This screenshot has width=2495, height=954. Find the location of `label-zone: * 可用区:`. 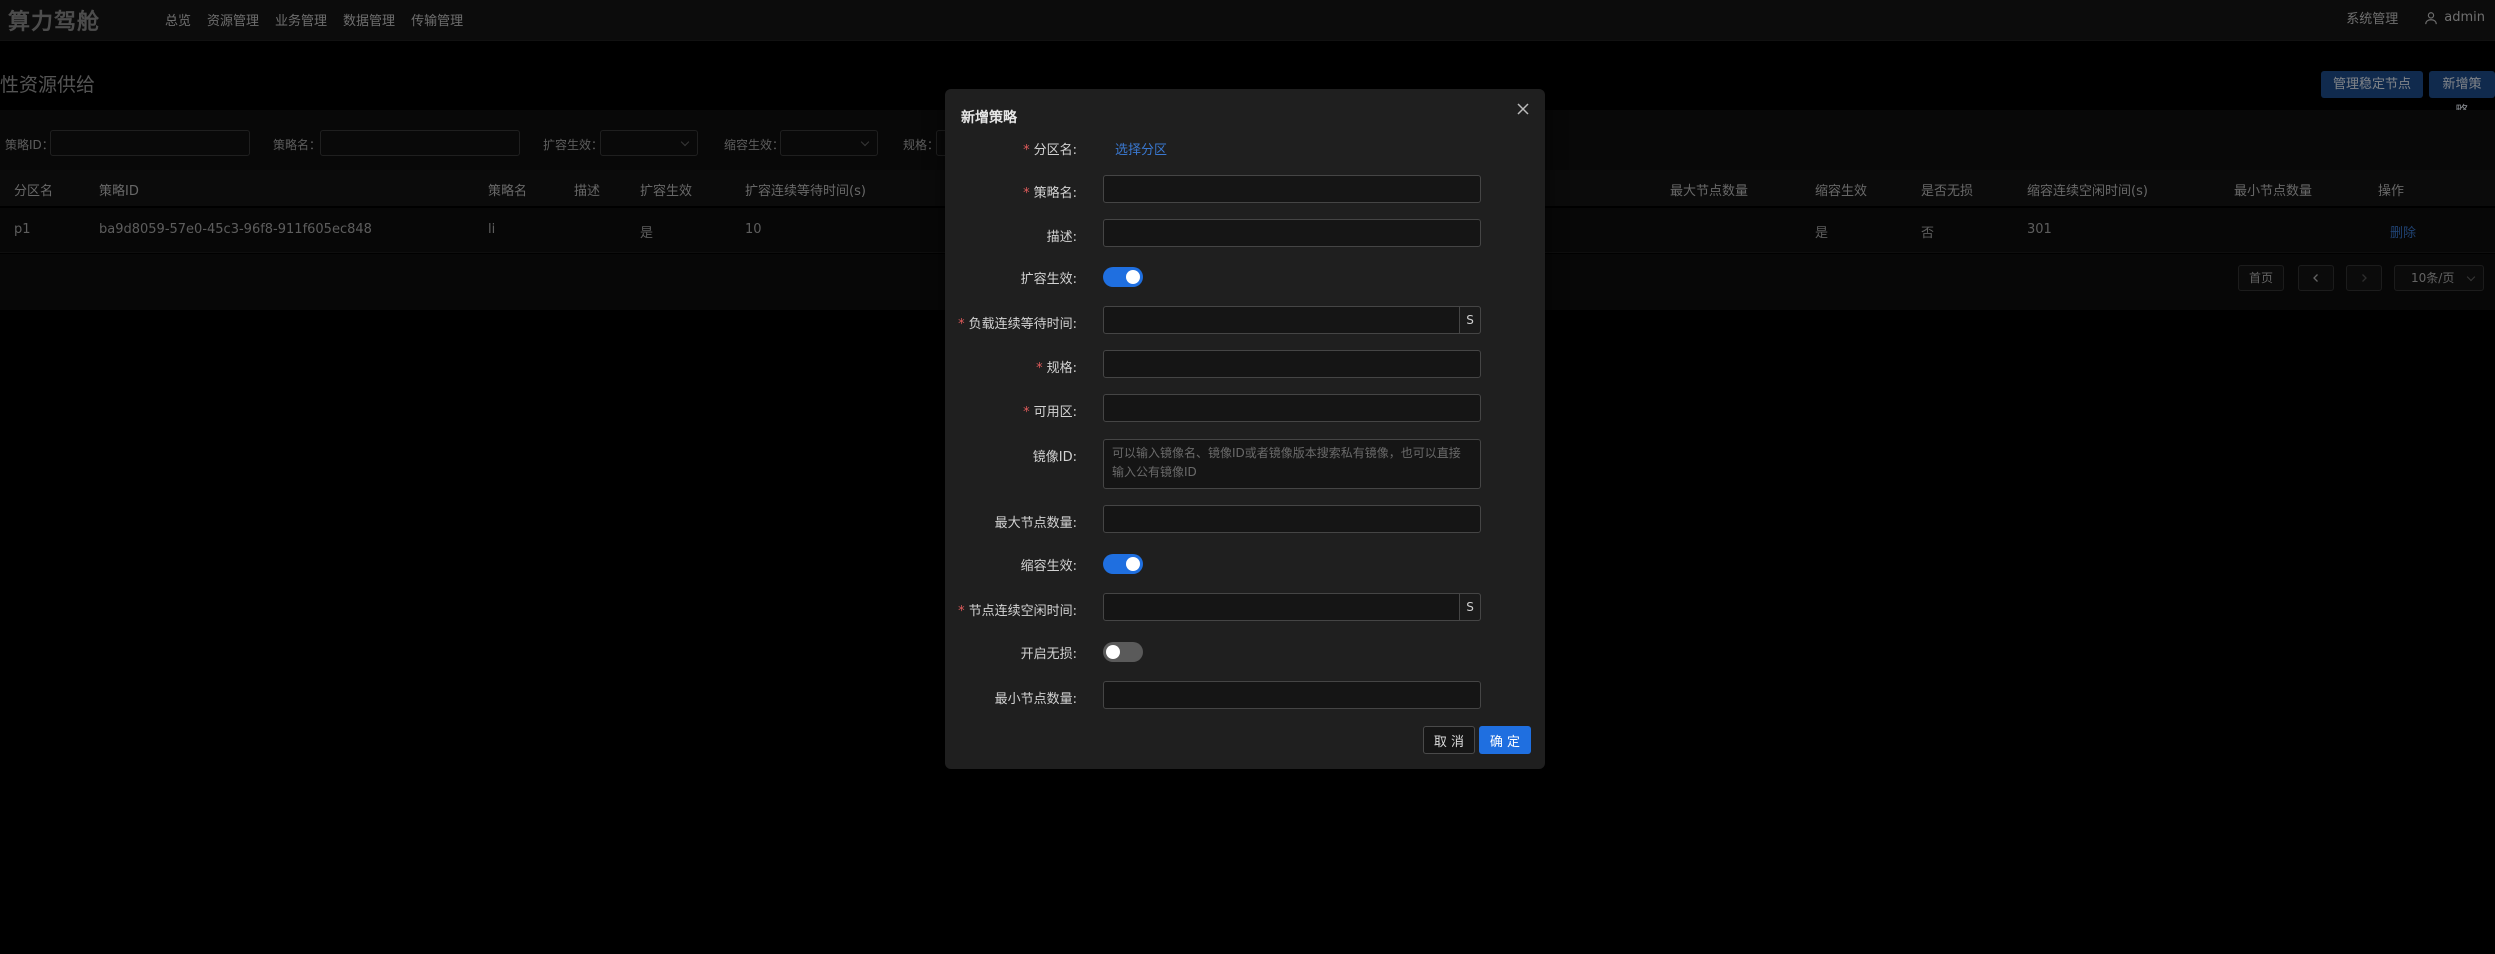

label-zone: * 可用区: is located at coordinates (1050, 412).